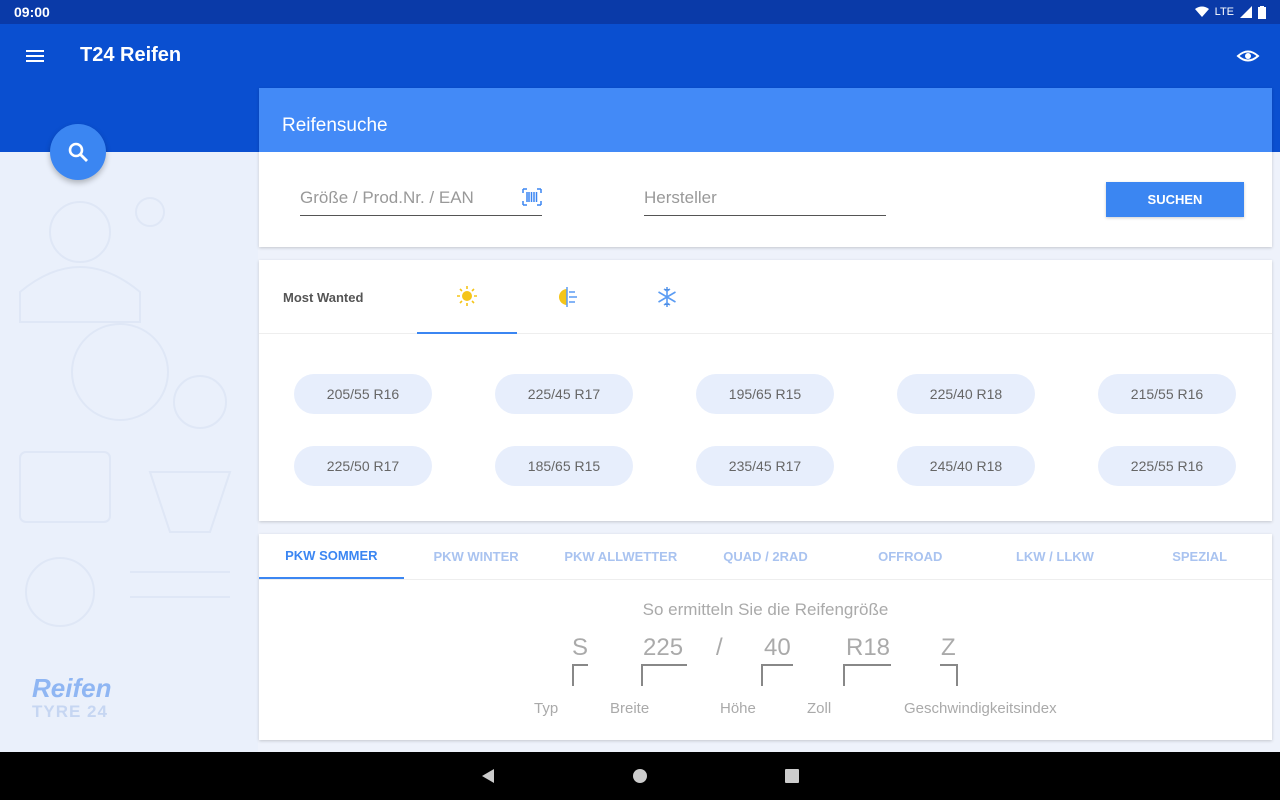 The width and height of the screenshot is (1280, 800). I want to click on tab-lkw-llkw: LKW / LLKW, so click(1055, 556).